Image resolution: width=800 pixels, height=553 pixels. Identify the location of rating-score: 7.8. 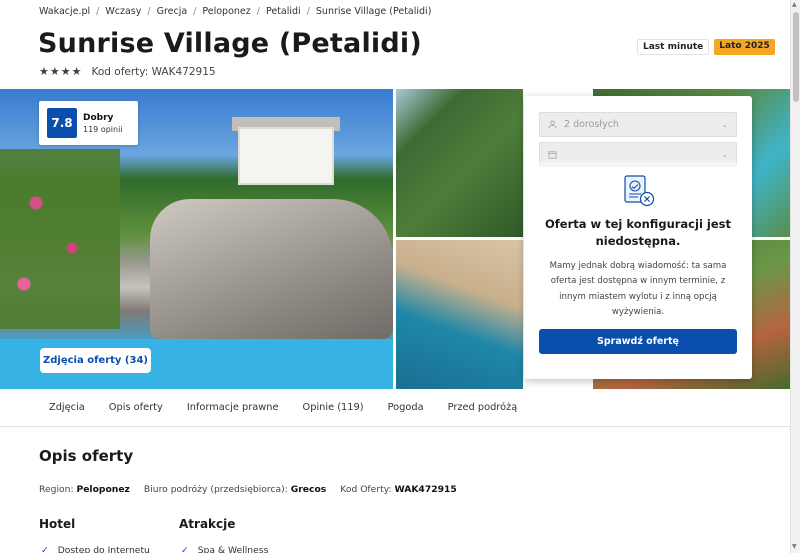
(62, 123).